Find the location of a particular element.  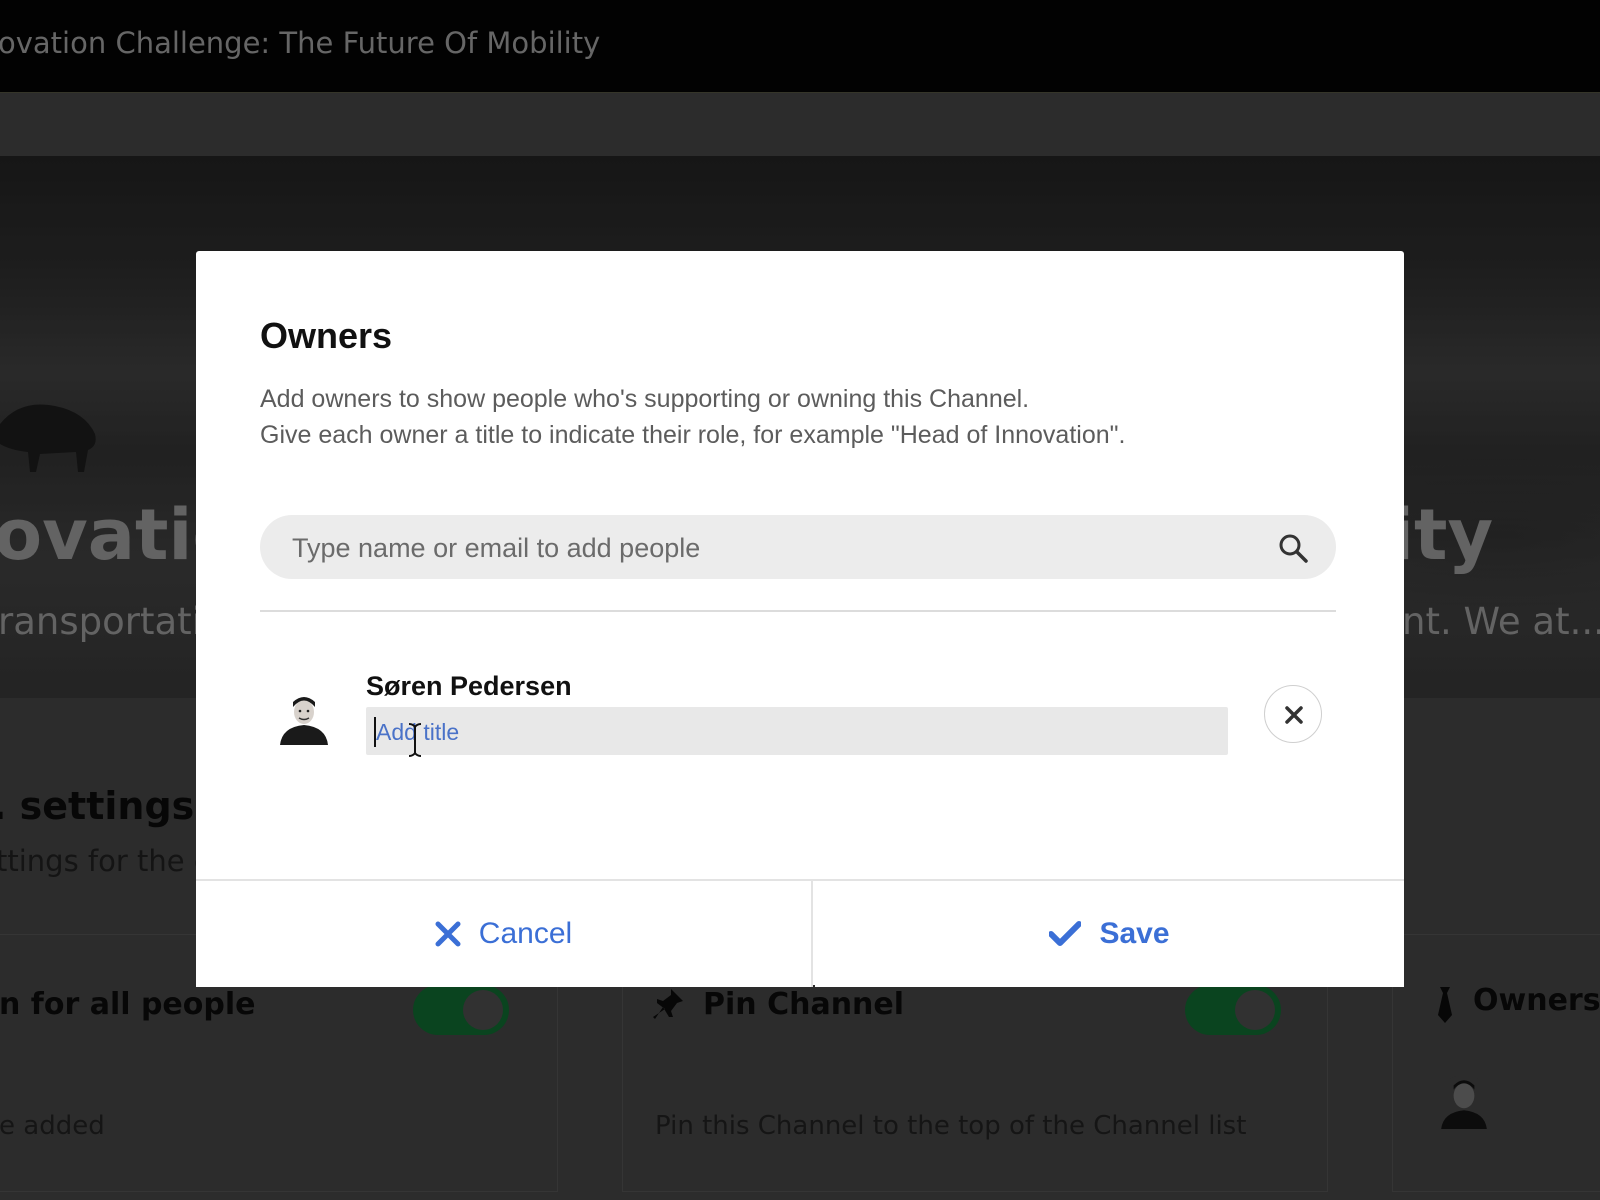

dialog-title: Owners is located at coordinates (326, 335).